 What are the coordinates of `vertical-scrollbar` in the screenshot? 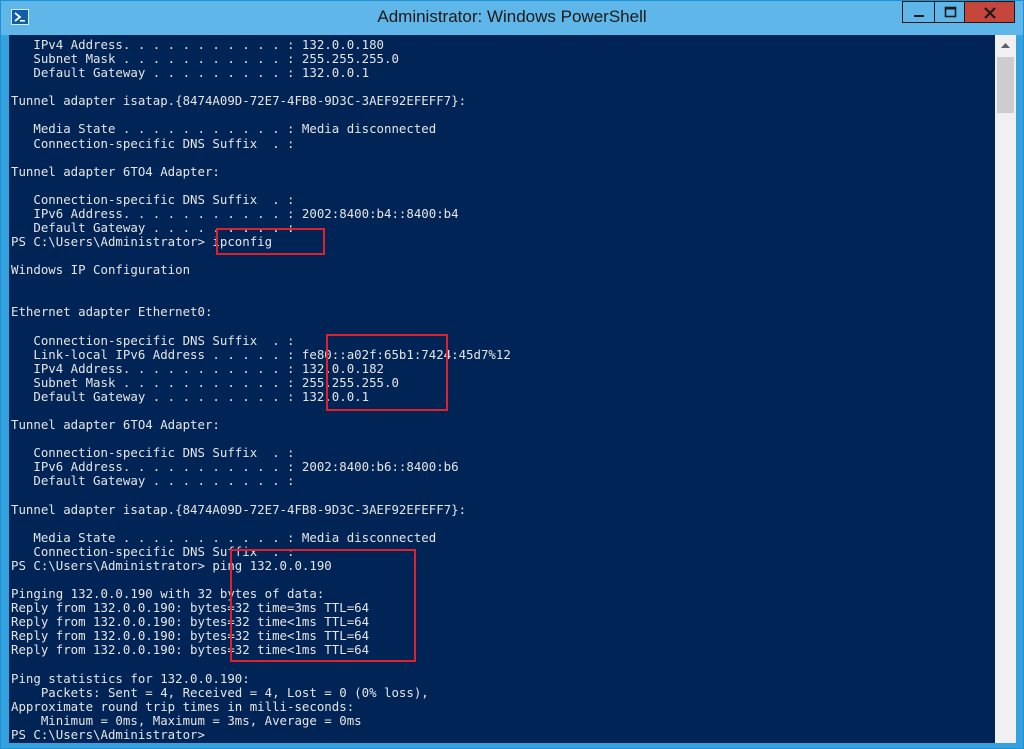 It's located at (1005, 389).